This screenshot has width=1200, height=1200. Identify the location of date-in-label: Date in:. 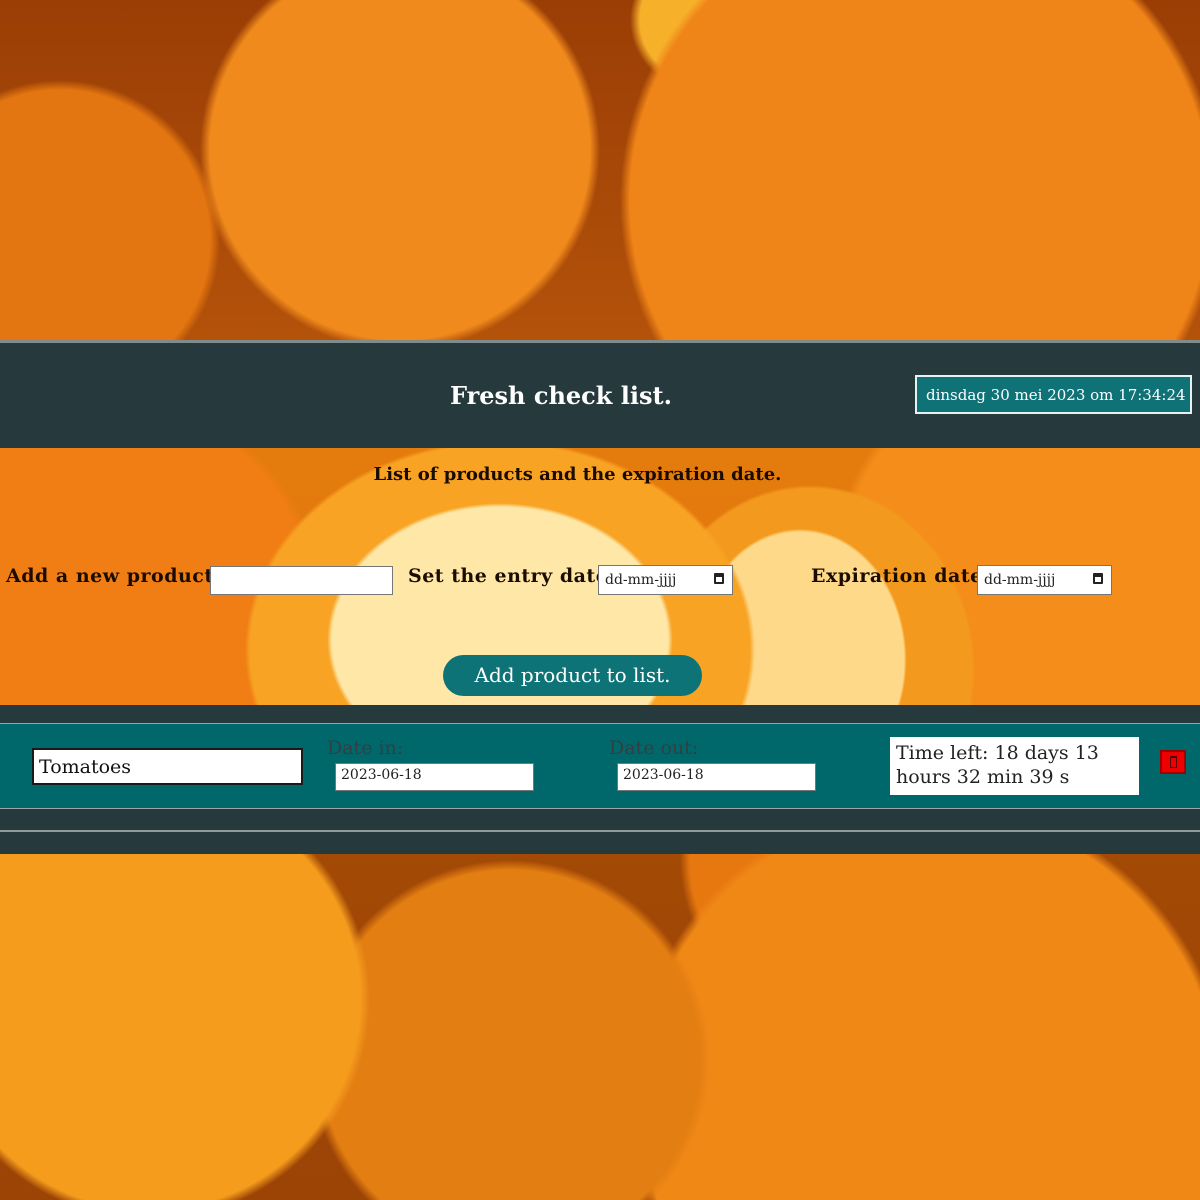
(365, 748).